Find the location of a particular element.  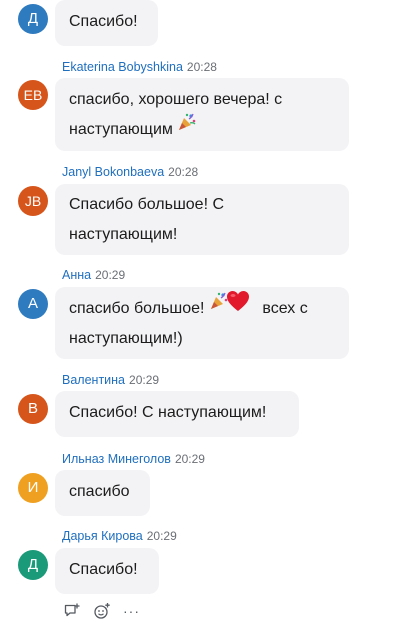

message-header: Ильназ Минеголов 20:29 is located at coordinates (133, 459).